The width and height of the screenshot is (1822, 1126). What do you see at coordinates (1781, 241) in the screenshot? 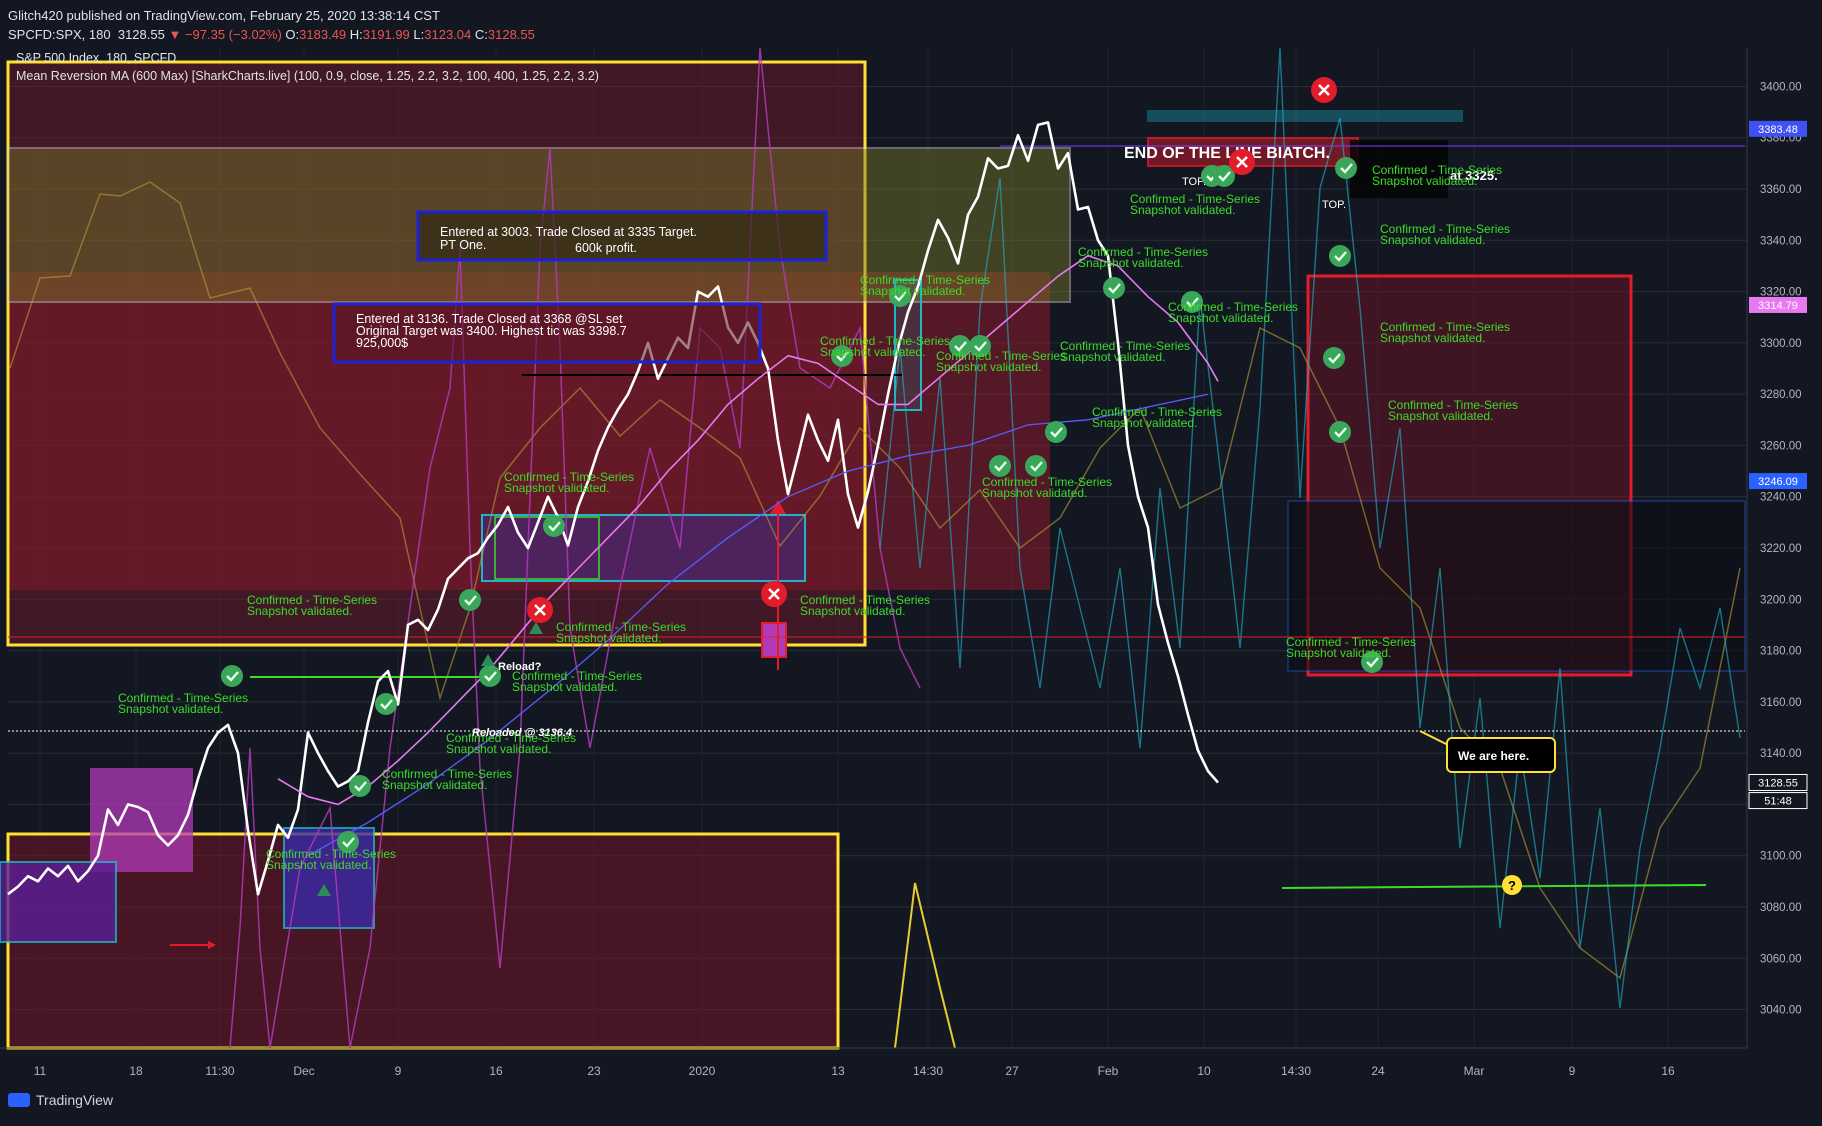
I see `y-tick-label: 3340.00` at bounding box center [1781, 241].